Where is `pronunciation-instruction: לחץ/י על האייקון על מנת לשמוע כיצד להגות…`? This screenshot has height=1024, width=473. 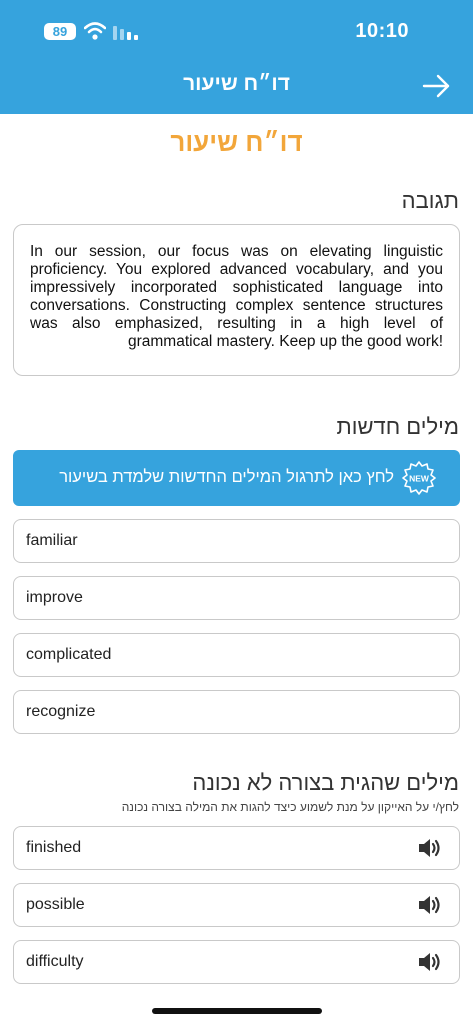 pronunciation-instruction: לחץ/י על האייקון על מנת לשמוע כיצד להגות… is located at coordinates (290, 807).